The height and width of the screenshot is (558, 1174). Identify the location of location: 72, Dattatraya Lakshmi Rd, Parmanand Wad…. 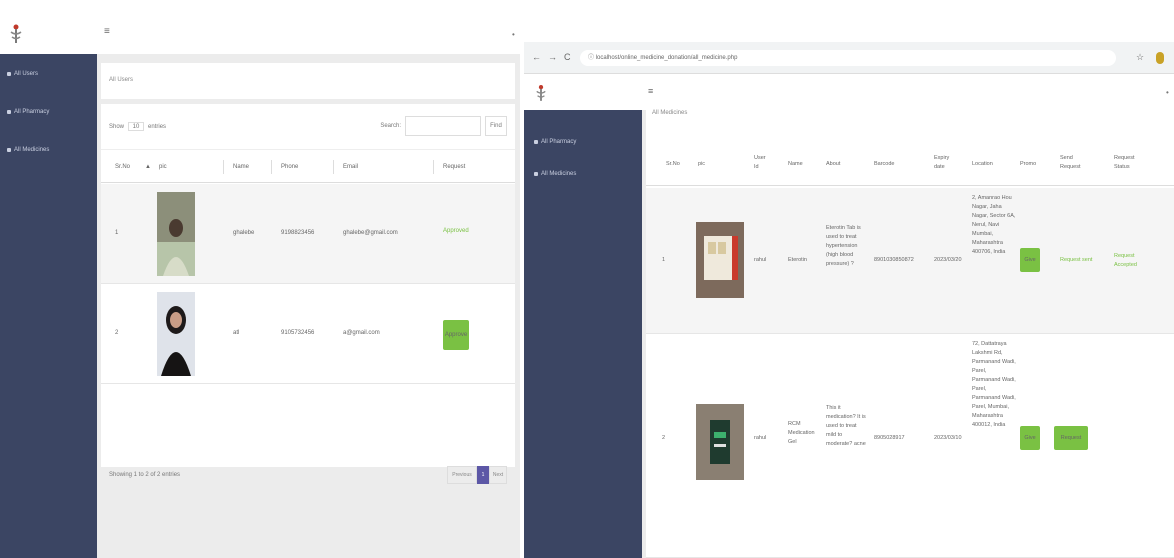
(994, 384).